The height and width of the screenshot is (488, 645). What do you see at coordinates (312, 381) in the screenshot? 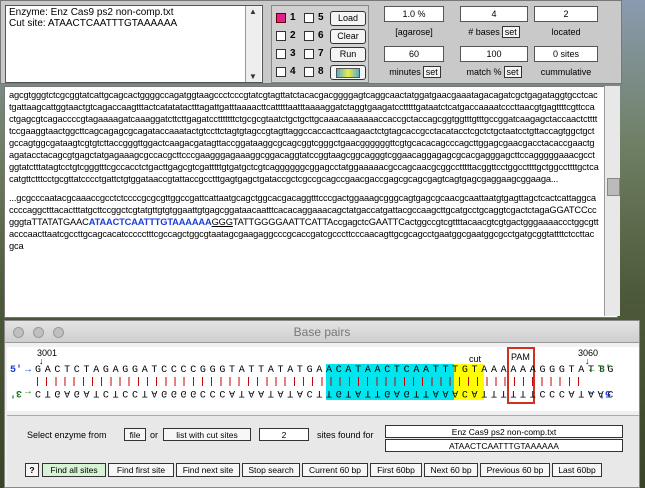
I see `base-pair-bonds` at bounding box center [312, 381].